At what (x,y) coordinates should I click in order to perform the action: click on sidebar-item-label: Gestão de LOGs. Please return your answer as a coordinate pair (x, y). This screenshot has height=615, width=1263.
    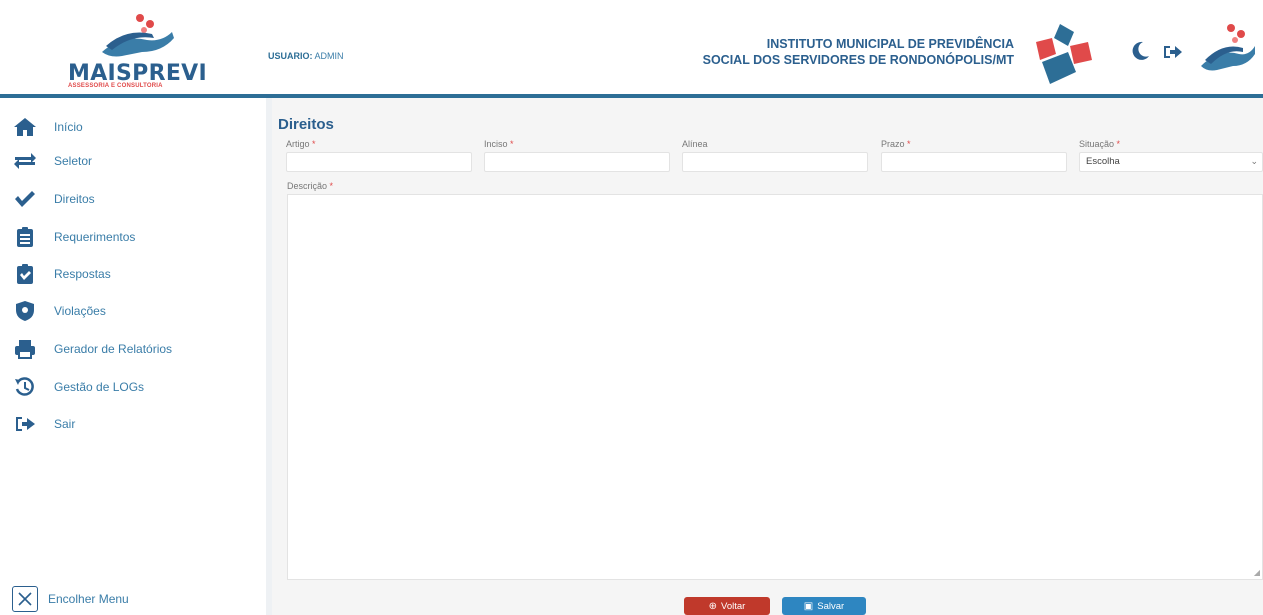
    Looking at the image, I should click on (99, 387).